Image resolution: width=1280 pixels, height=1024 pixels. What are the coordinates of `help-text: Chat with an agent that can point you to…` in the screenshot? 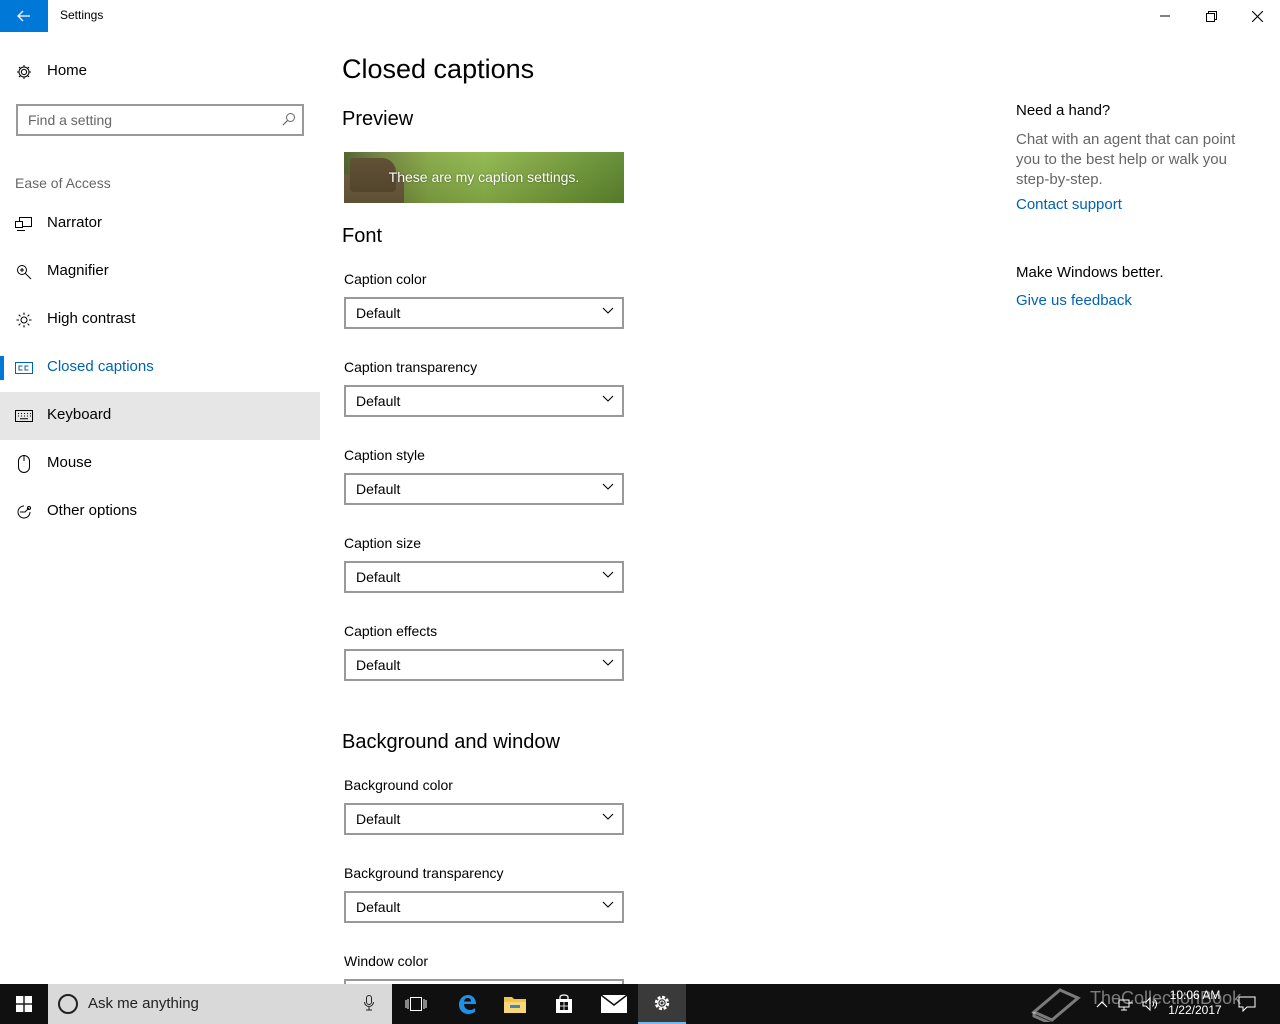 It's located at (1126, 159).